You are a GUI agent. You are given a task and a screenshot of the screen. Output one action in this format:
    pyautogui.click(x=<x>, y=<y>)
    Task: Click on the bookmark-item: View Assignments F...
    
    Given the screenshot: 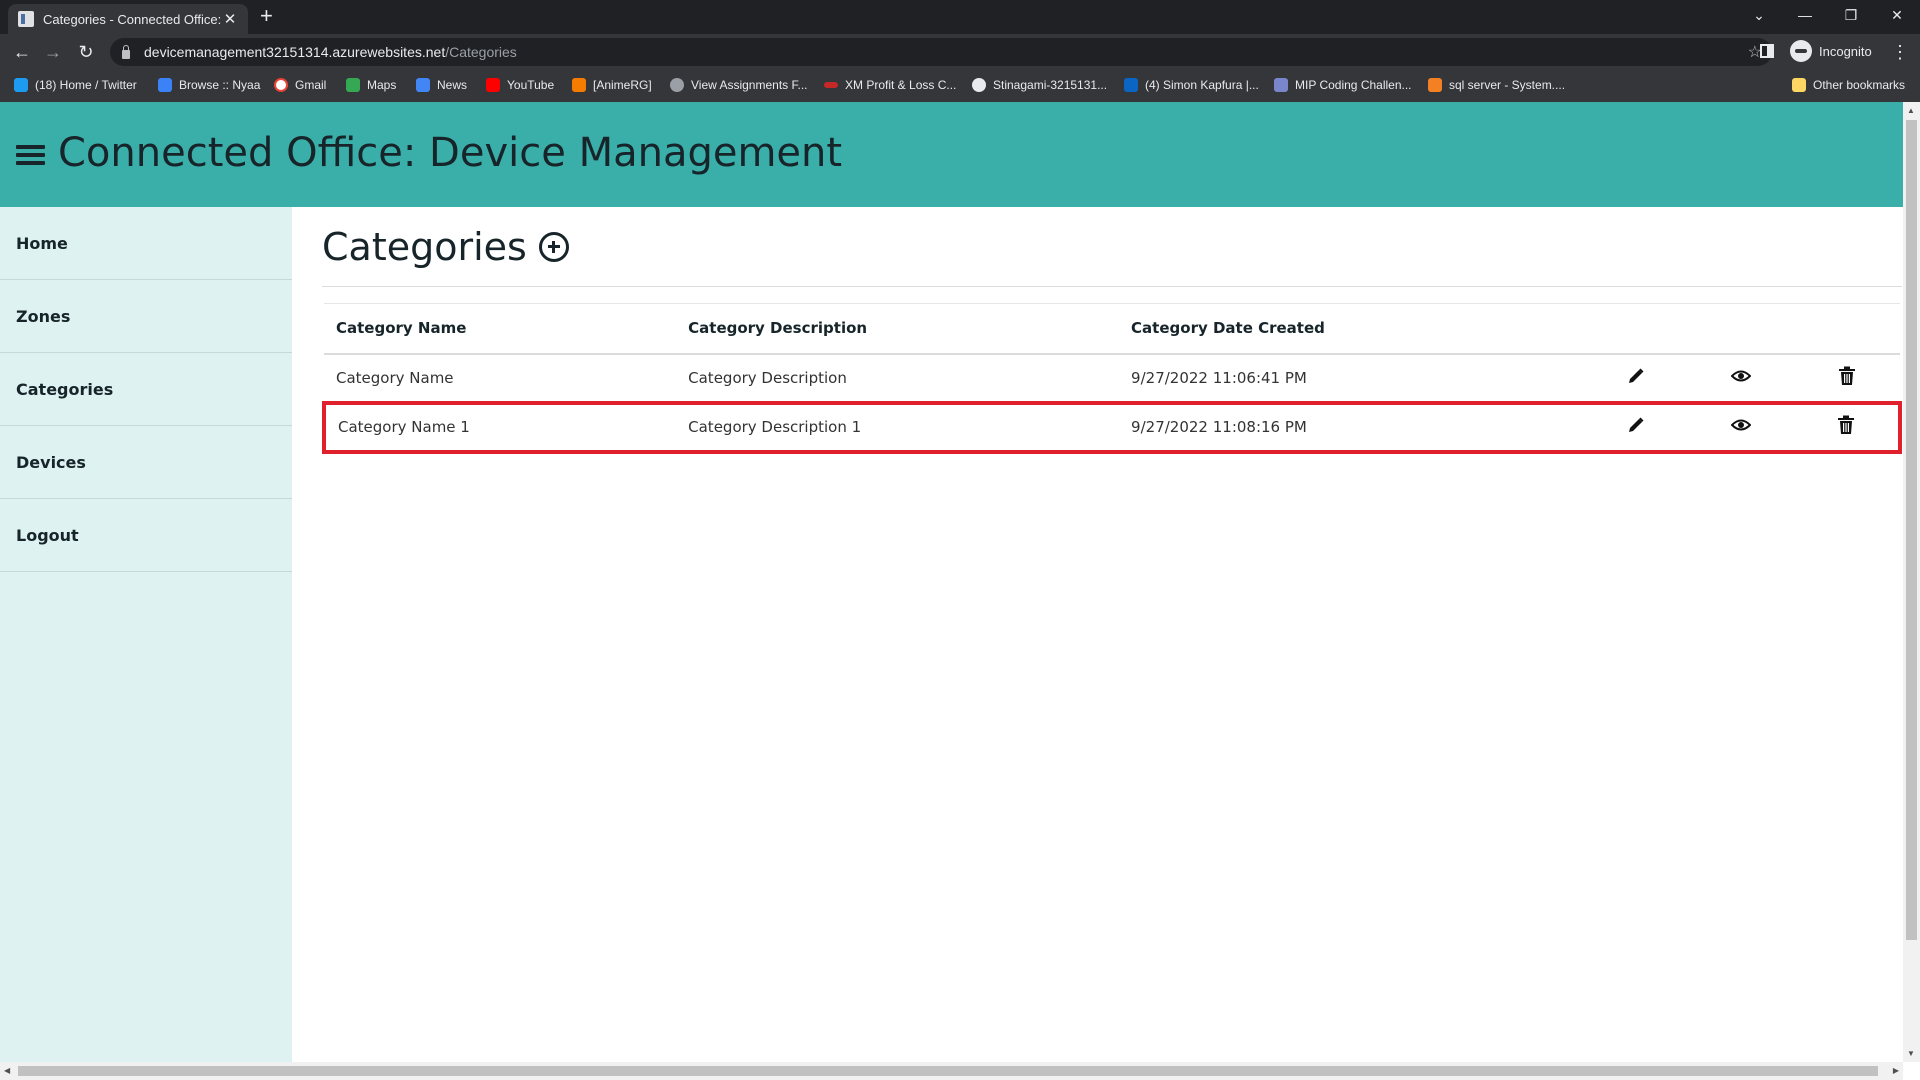 What is the action you would take?
    pyautogui.click(x=739, y=85)
    